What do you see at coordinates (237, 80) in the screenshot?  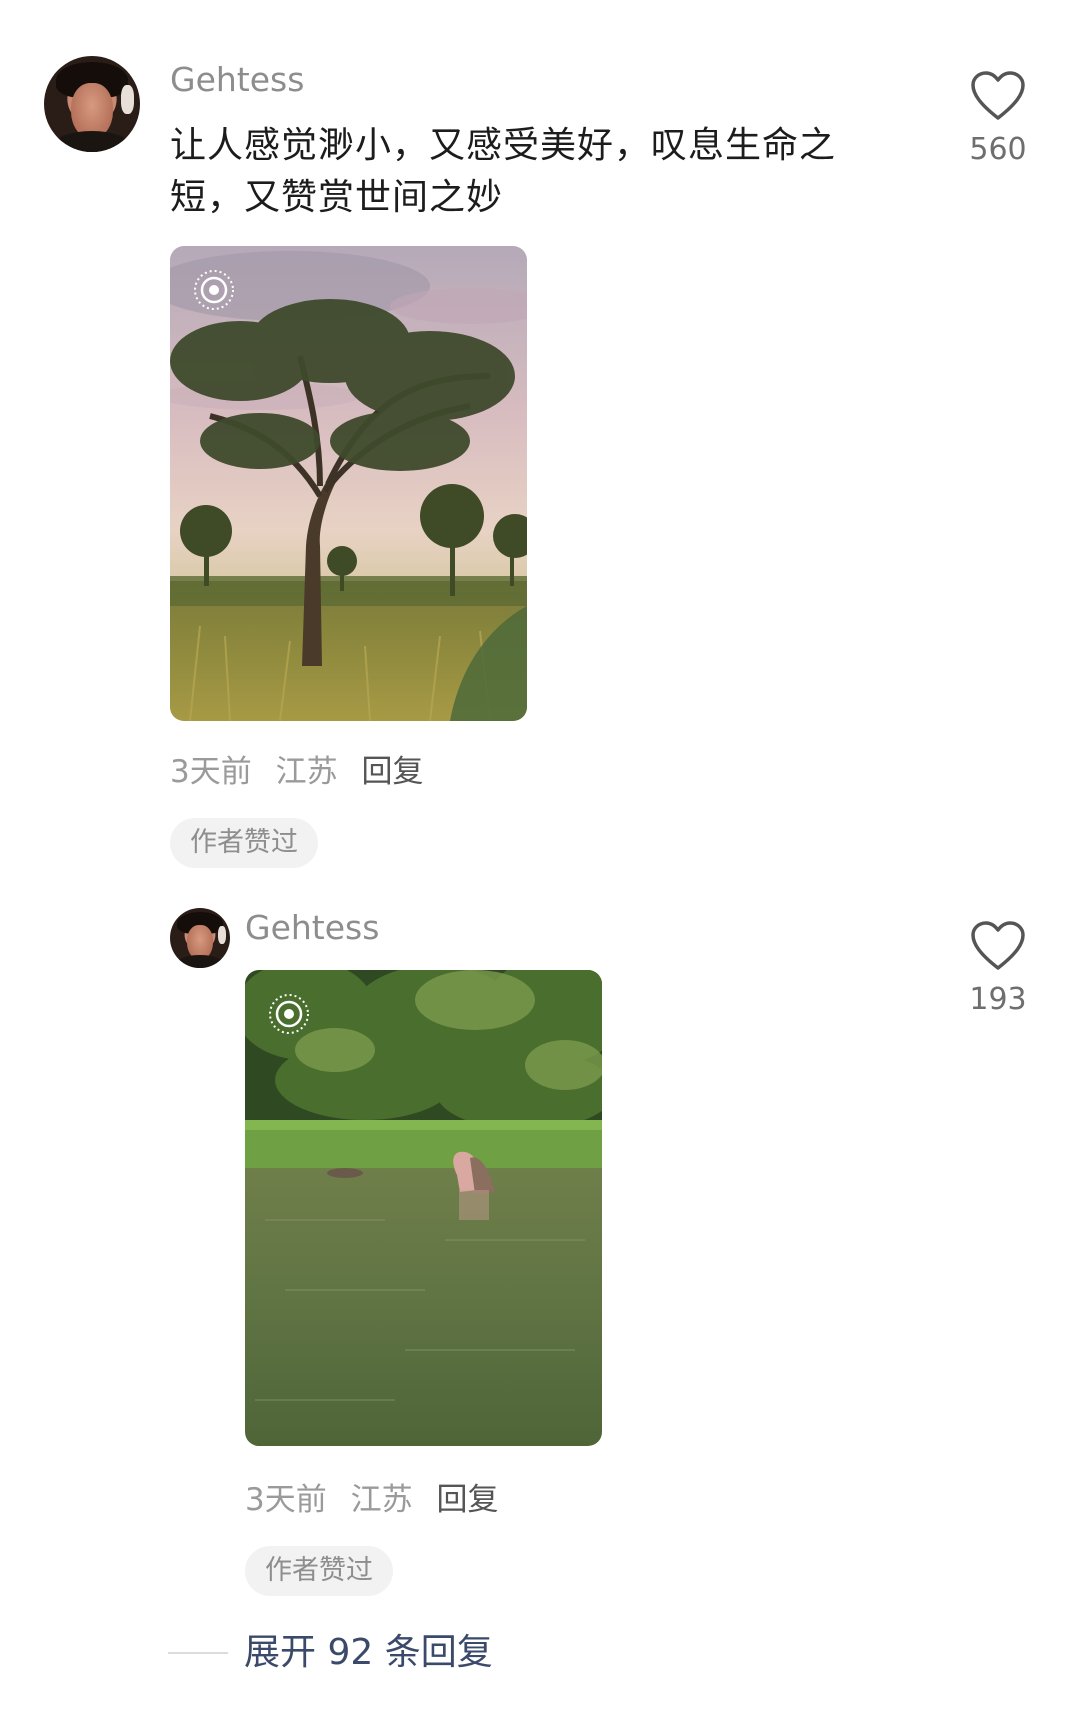 I see `comment-username: Gehtess` at bounding box center [237, 80].